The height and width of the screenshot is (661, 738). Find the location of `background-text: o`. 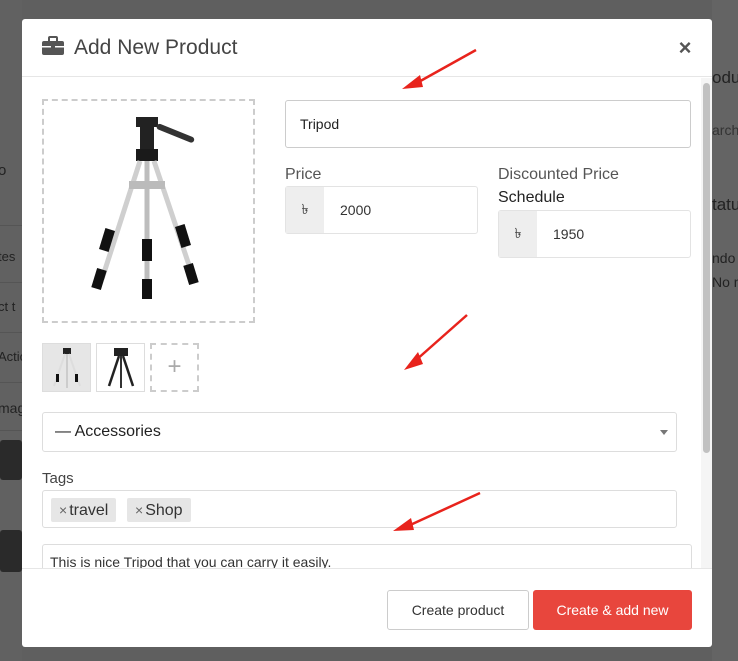

background-text: o is located at coordinates (3, 170).